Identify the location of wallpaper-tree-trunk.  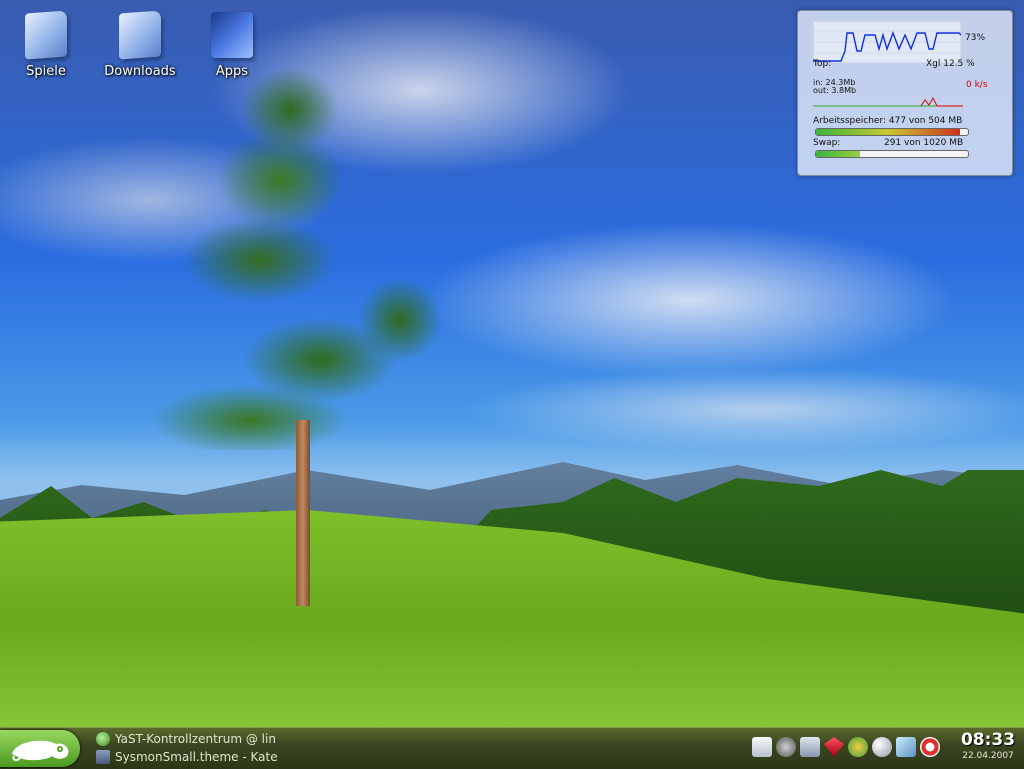
(303, 513).